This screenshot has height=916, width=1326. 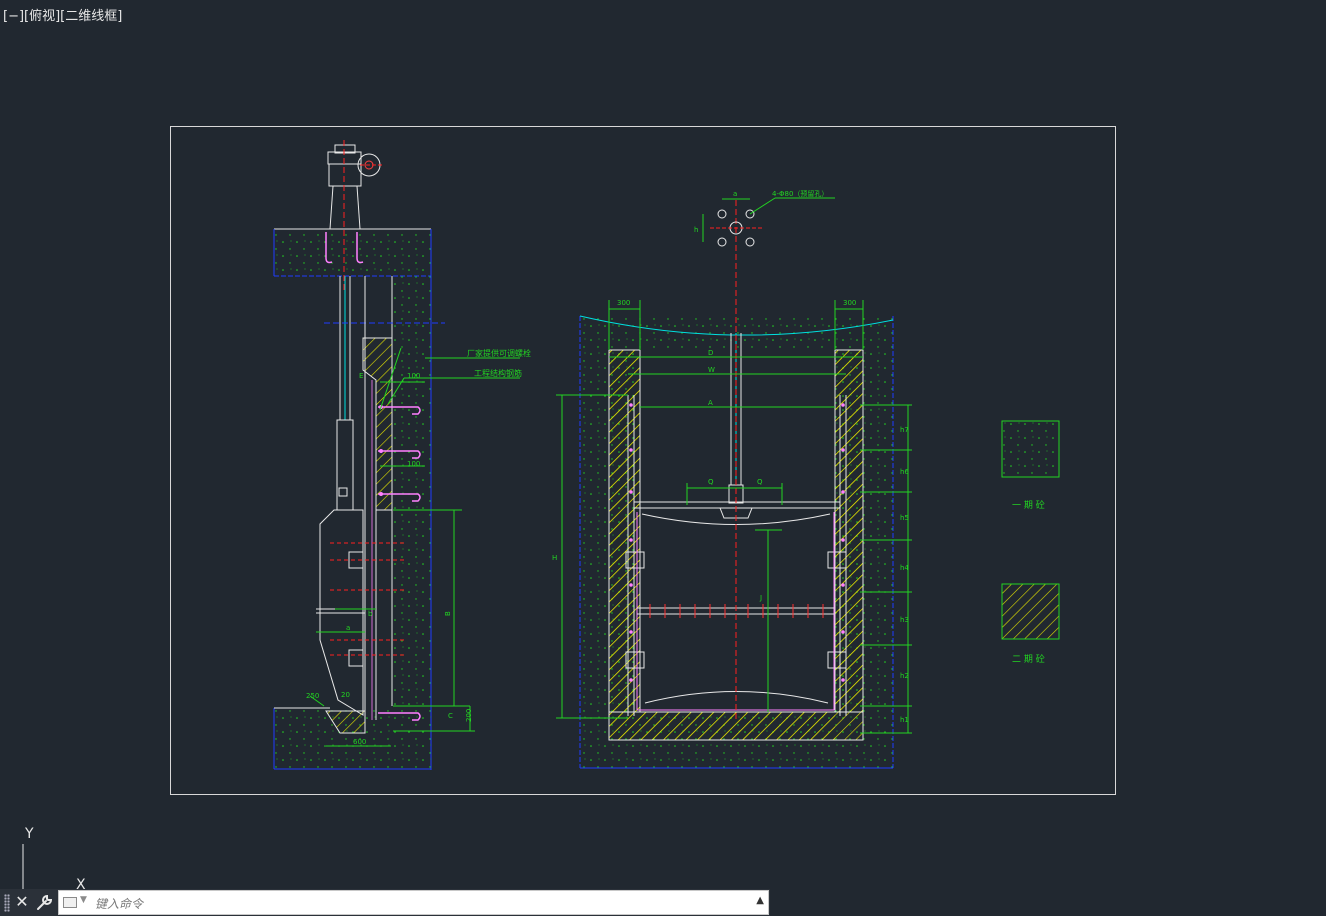 What do you see at coordinates (22, 902) in the screenshot?
I see `close-icon: ✕` at bounding box center [22, 902].